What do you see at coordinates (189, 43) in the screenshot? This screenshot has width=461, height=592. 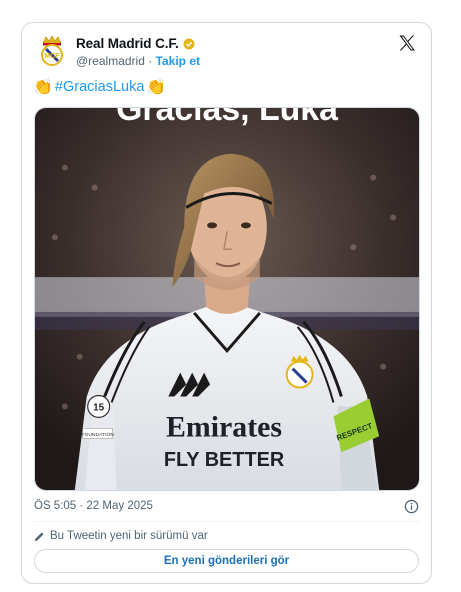 I see `verified-badge-icon` at bounding box center [189, 43].